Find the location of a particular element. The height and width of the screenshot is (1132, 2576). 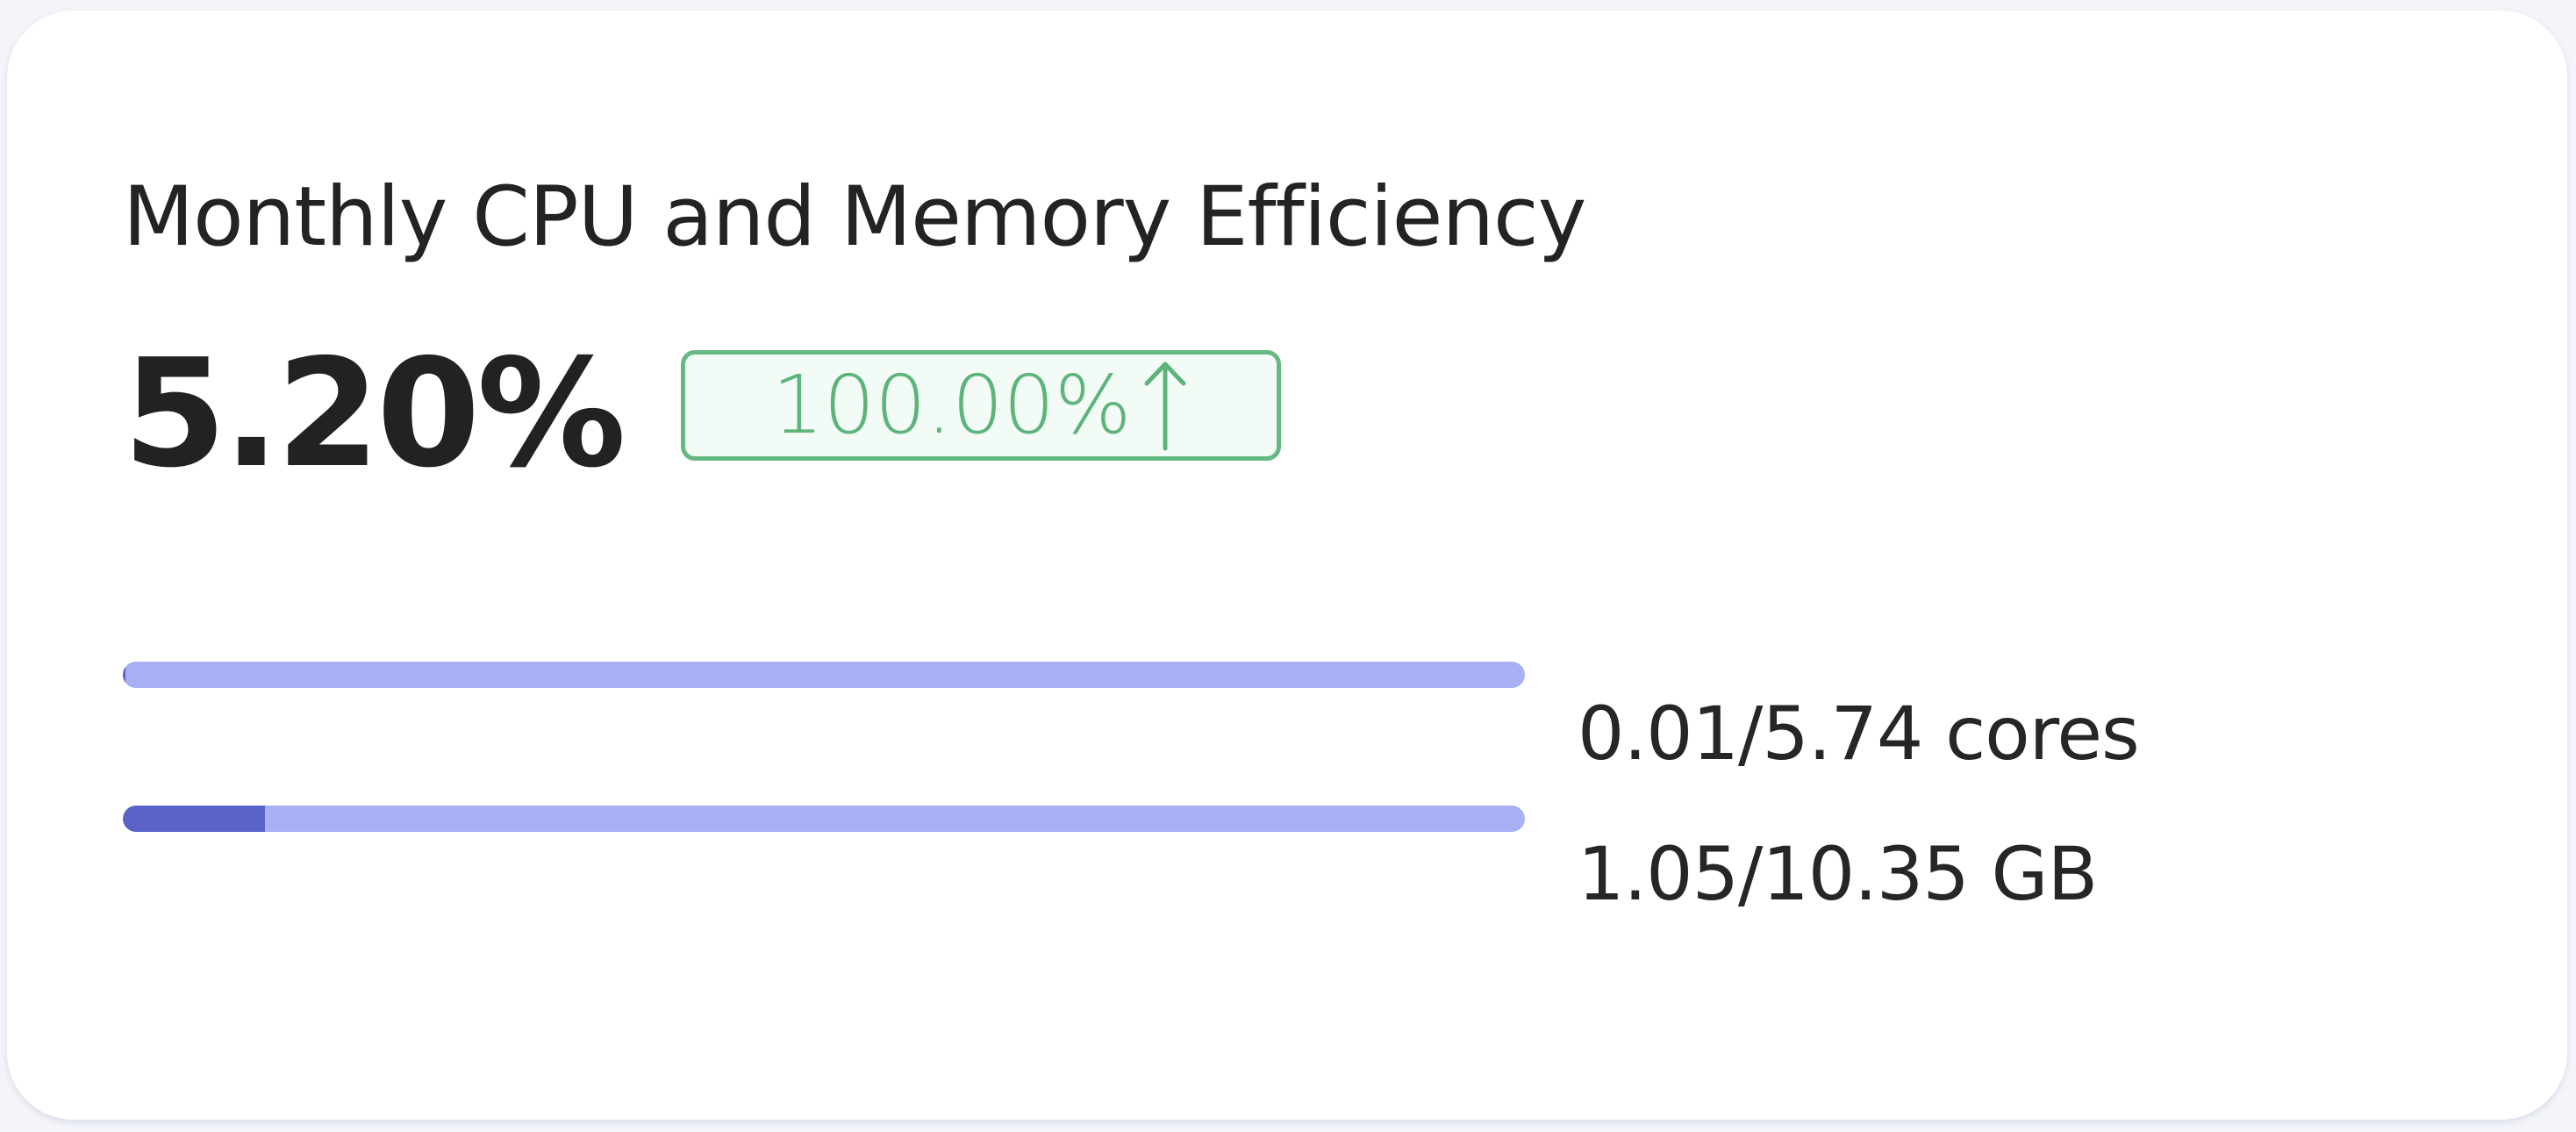

cpu-usage-label: 0.01/5.74 cores is located at coordinates (1859, 734).